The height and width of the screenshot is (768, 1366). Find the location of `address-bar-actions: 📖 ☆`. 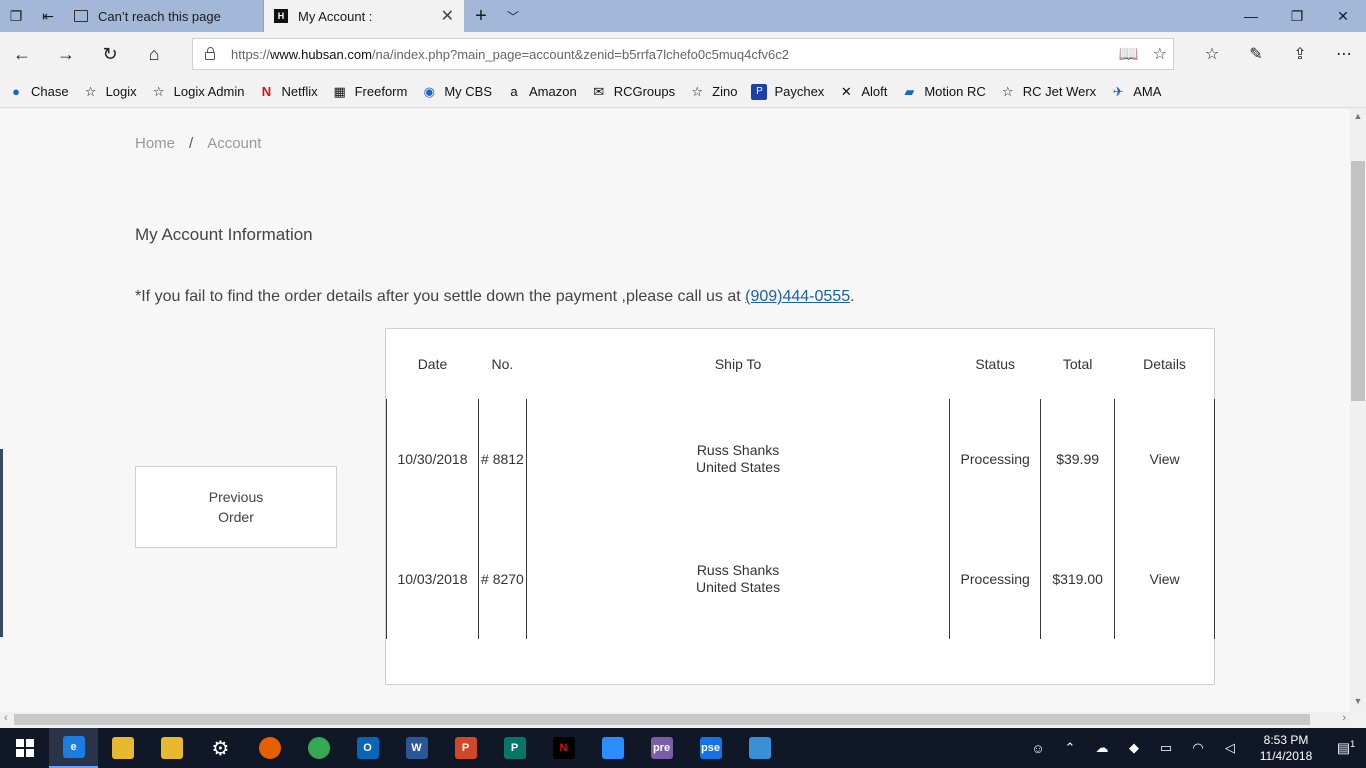

address-bar-actions: 📖 ☆ is located at coordinates (1143, 54).